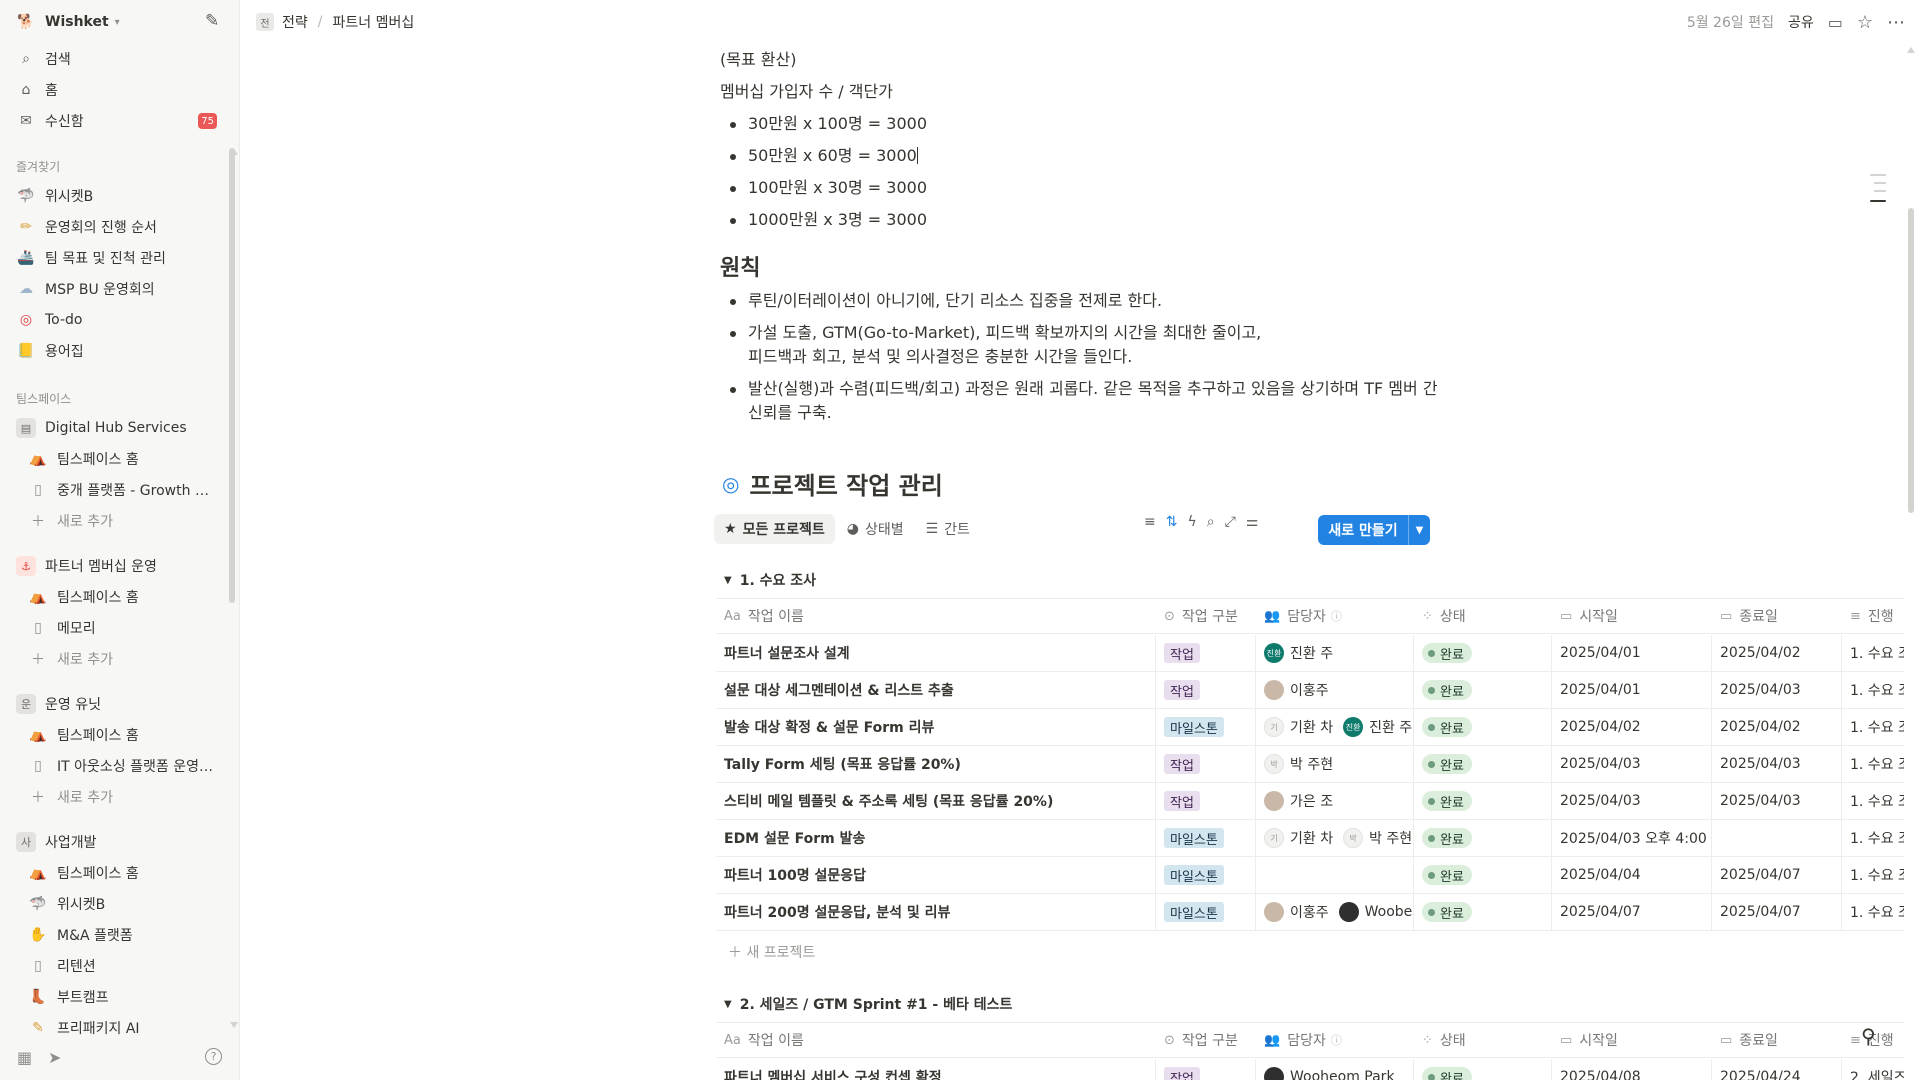 The width and height of the screenshot is (1920, 1080). What do you see at coordinates (1777, 912) in the screenshot?
I see `cell-end: 2025/04/07` at bounding box center [1777, 912].